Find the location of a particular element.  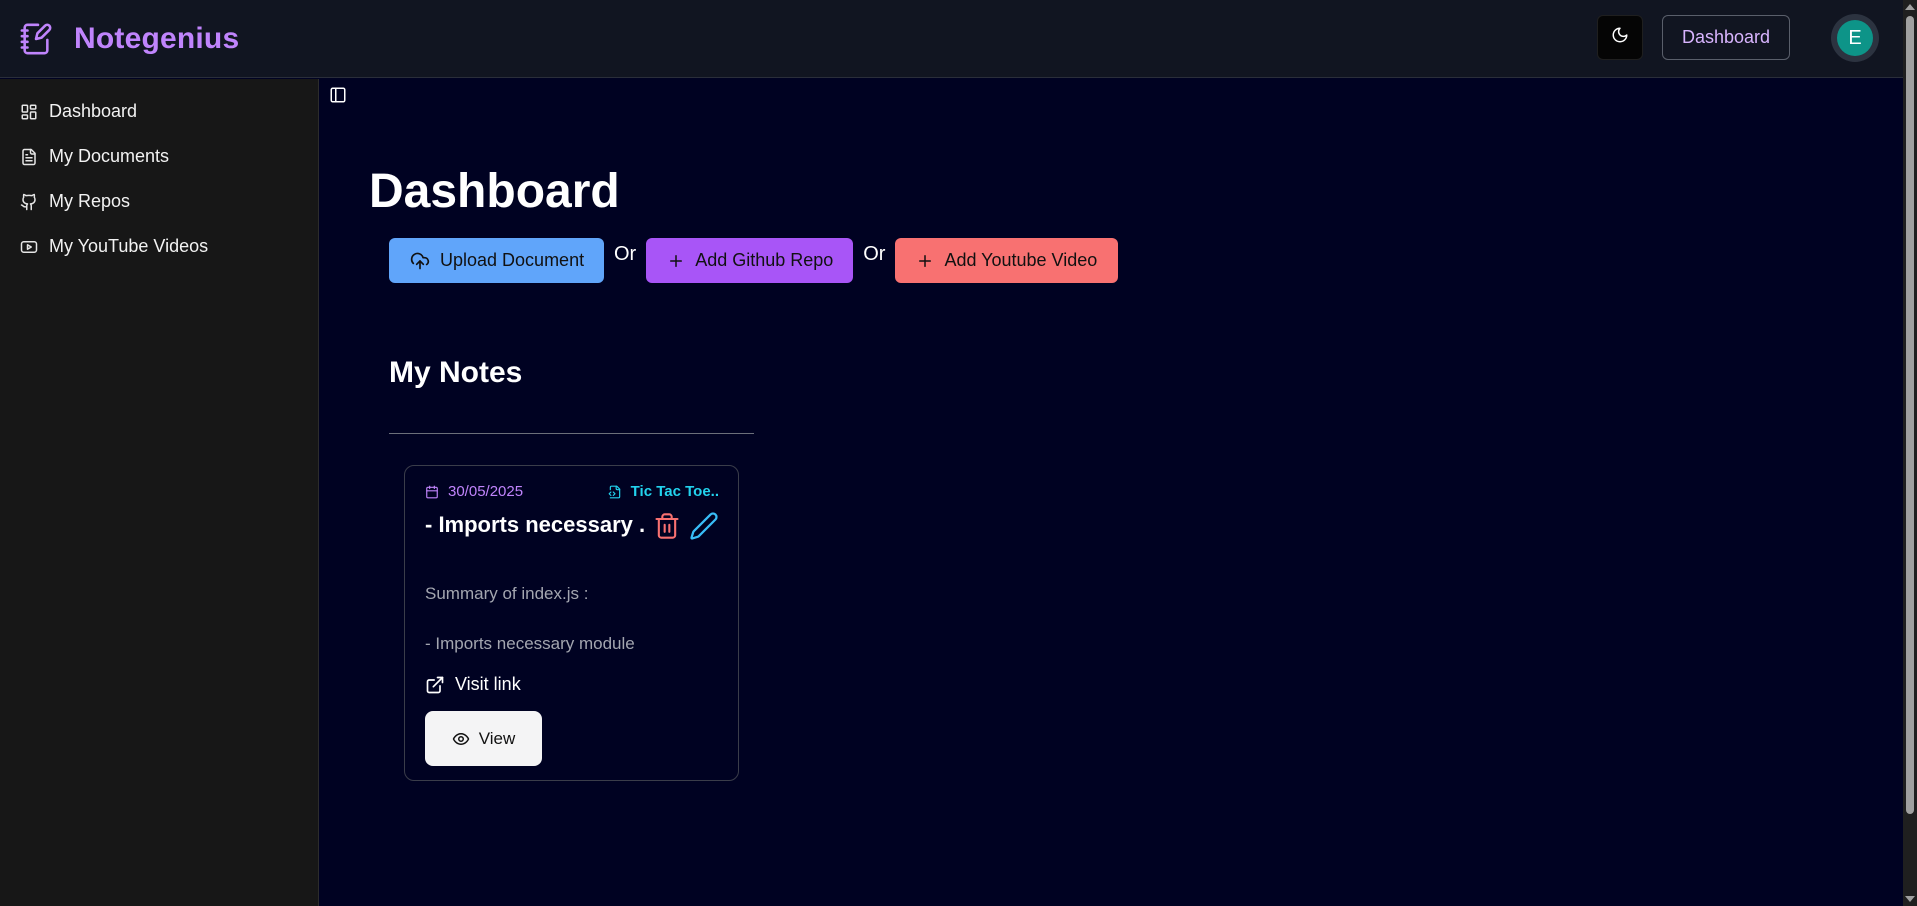

sidebar-item-my-repos: My Repos is located at coordinates (159, 201).